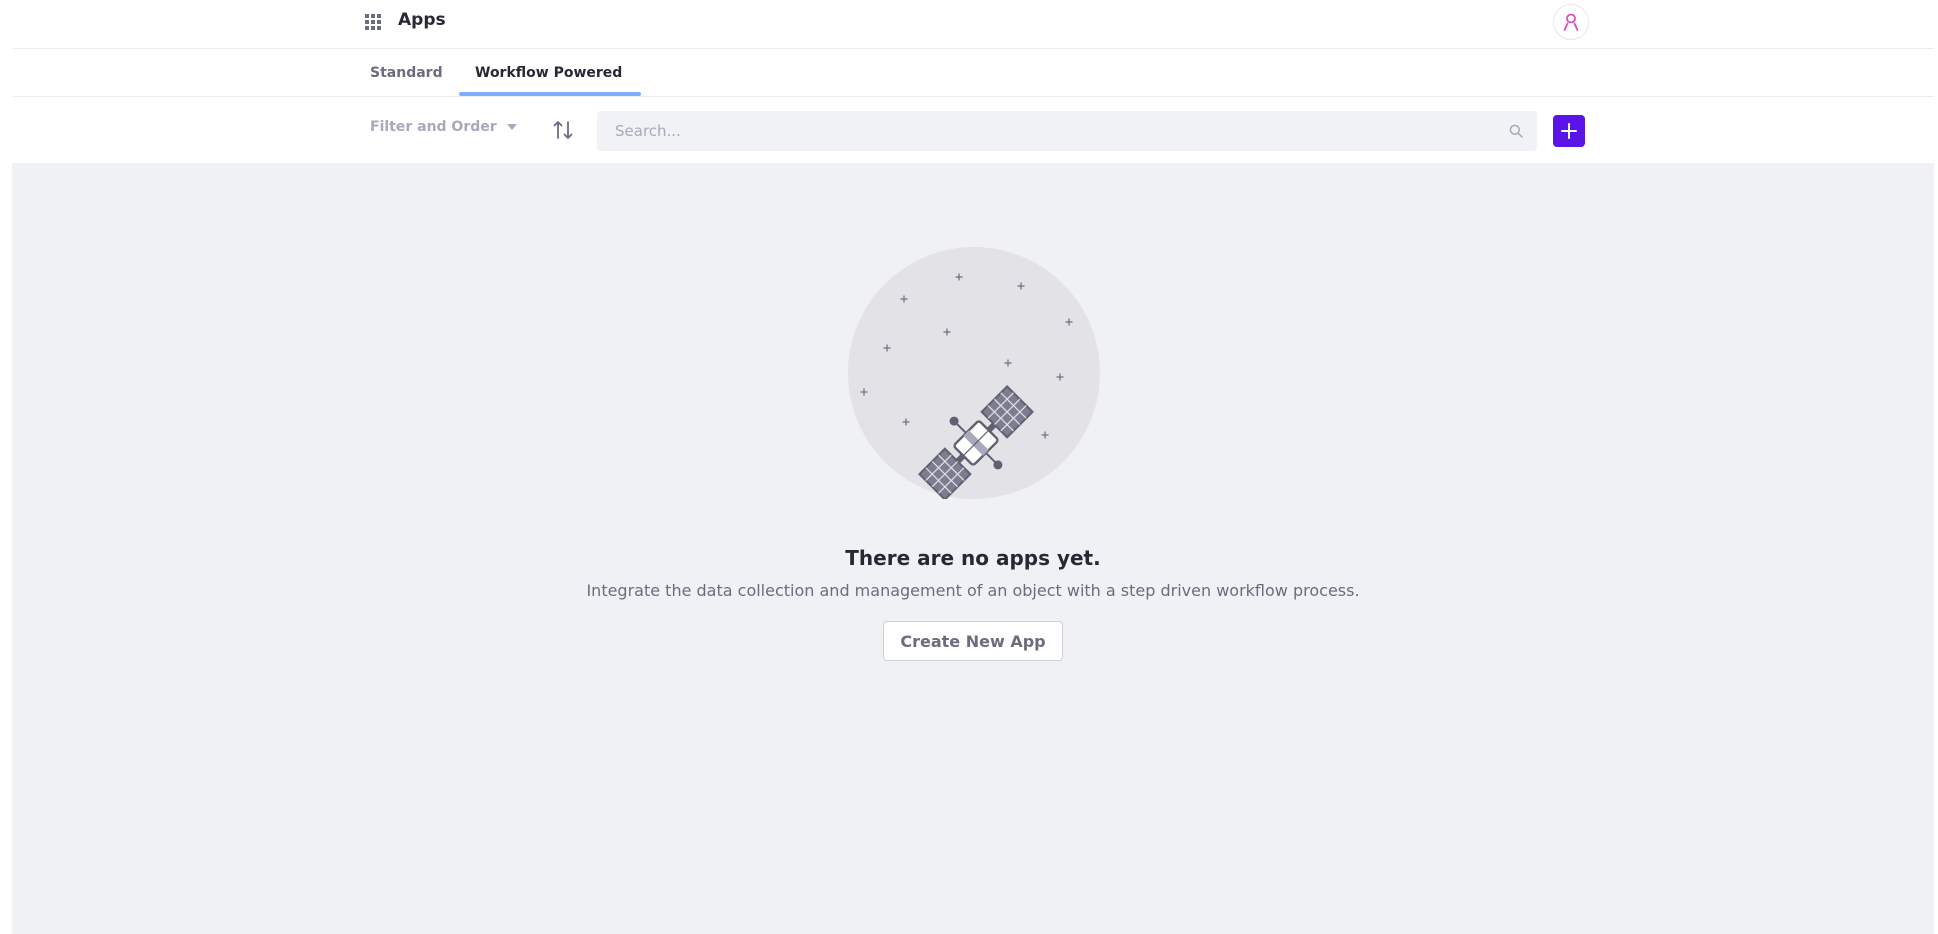 The height and width of the screenshot is (934, 1938). I want to click on page-title: Apps, so click(422, 20).